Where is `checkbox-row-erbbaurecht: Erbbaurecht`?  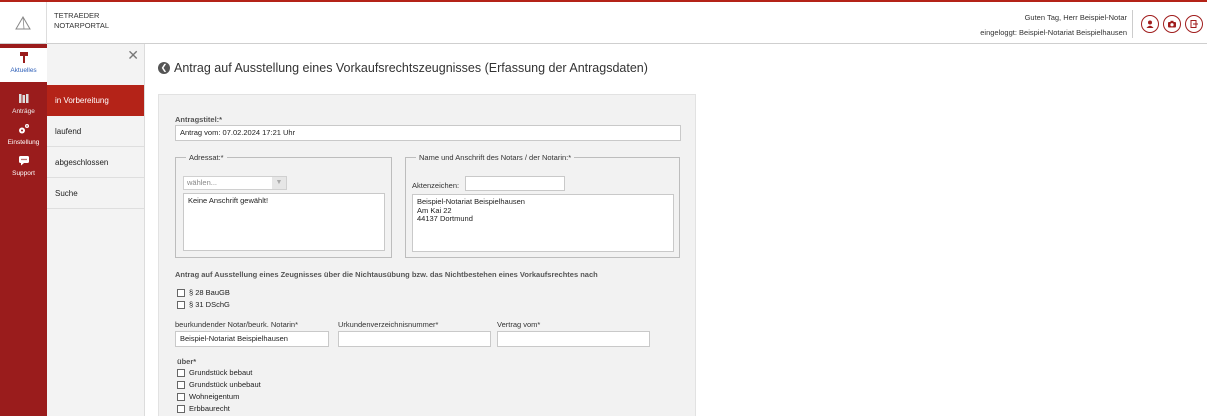 checkbox-row-erbbaurecht: Erbbaurecht is located at coordinates (203, 408).